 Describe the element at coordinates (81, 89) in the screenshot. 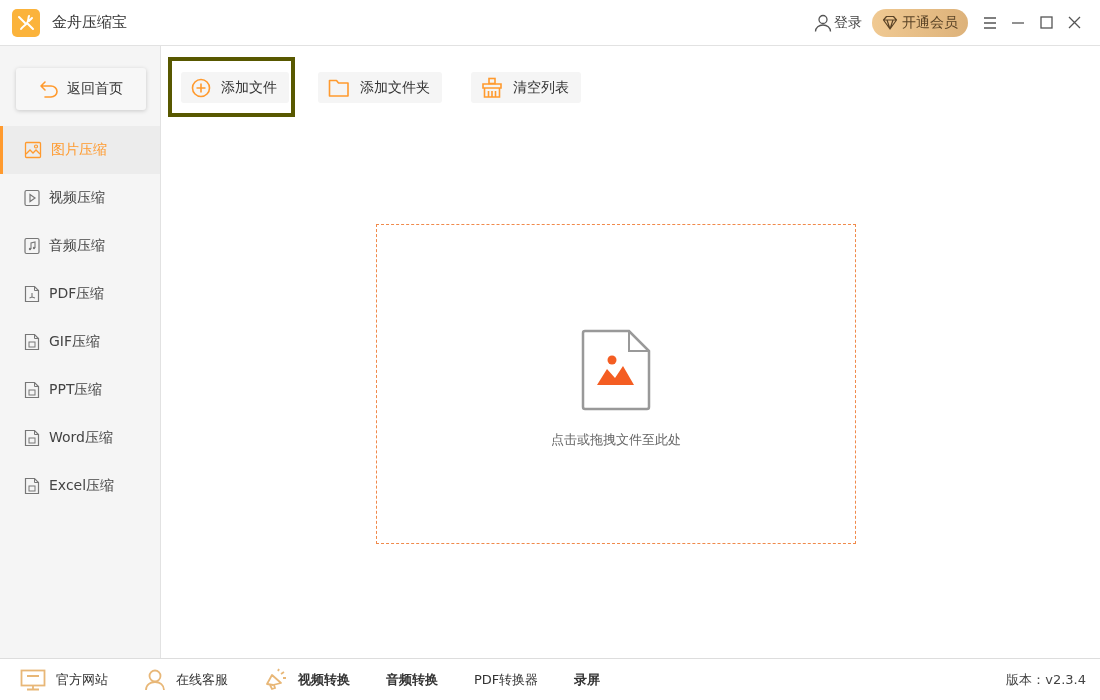

I see `back-home-button: 返回首页` at that location.